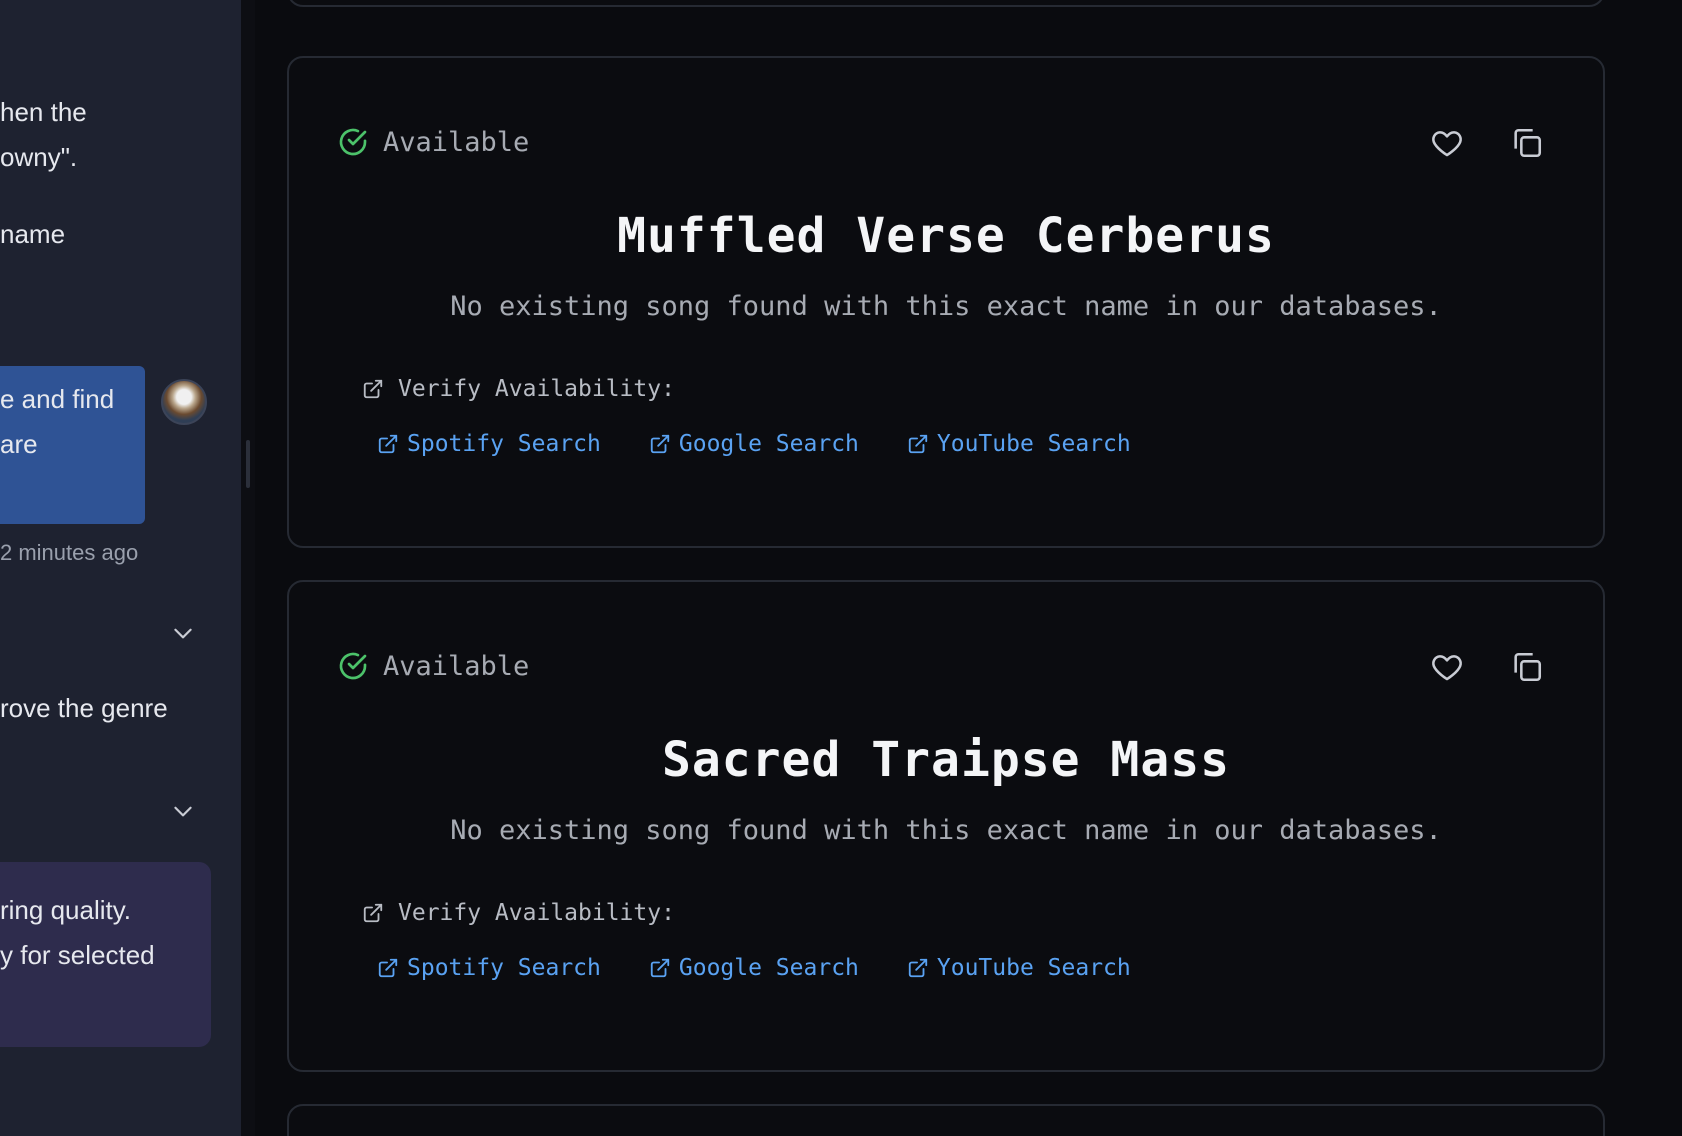  I want to click on chat-text-line: hen the, so click(43, 112).